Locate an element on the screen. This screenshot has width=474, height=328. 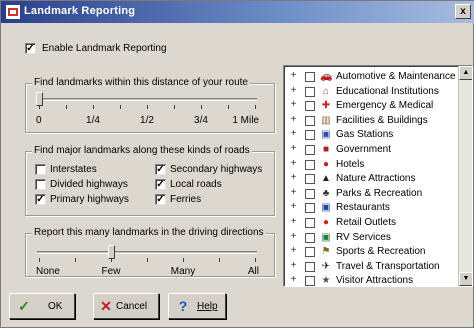
title-bar: Landmark Reporting x is located at coordinates (237, 12).